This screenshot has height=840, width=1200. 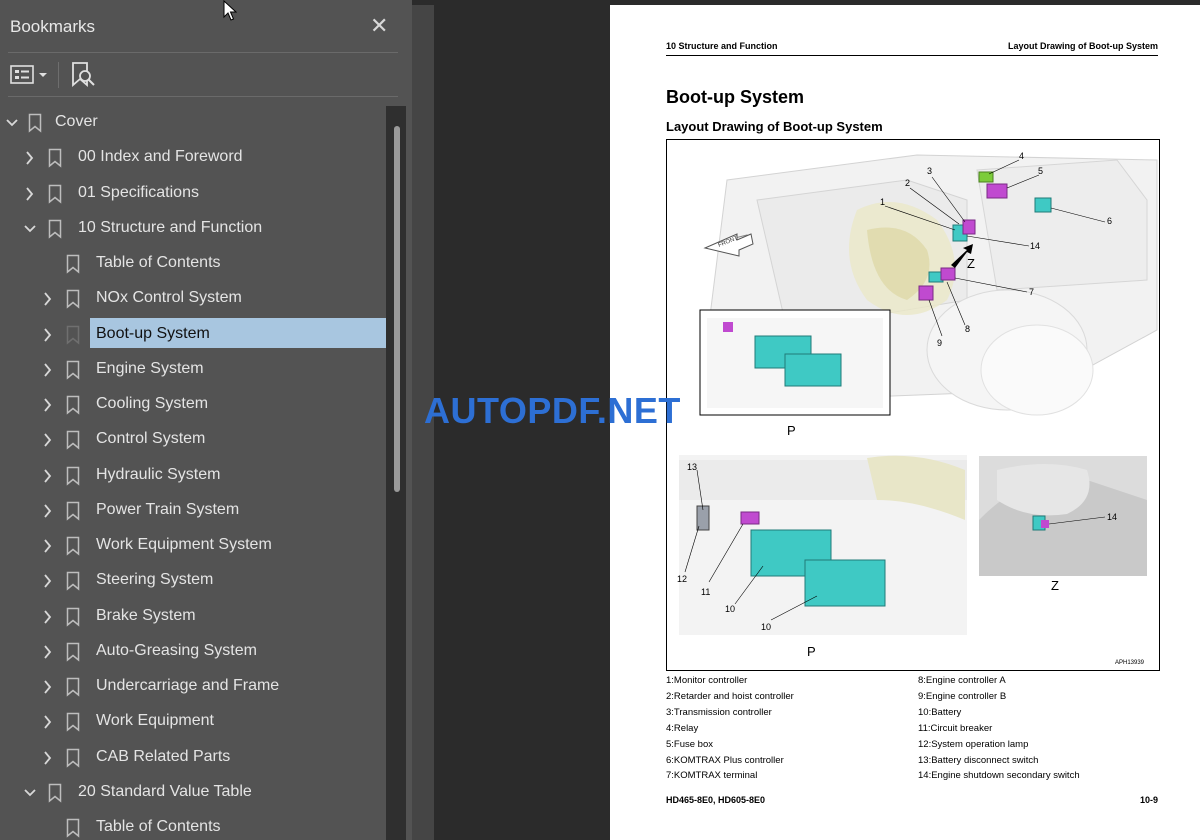 What do you see at coordinates (791, 430) in the screenshot?
I see `inset-p-label: P` at bounding box center [791, 430].